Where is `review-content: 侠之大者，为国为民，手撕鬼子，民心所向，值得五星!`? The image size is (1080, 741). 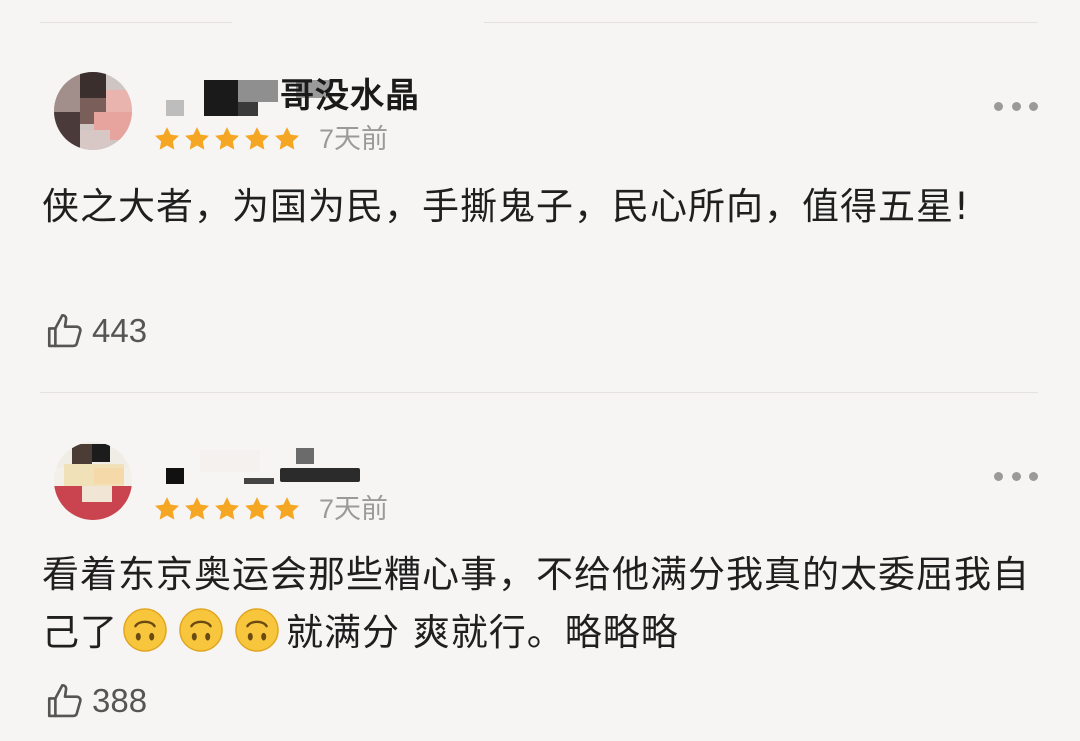 review-content: 侠之大者，为国为民，手撕鬼子，民心所向，值得五星! is located at coordinates (506, 206).